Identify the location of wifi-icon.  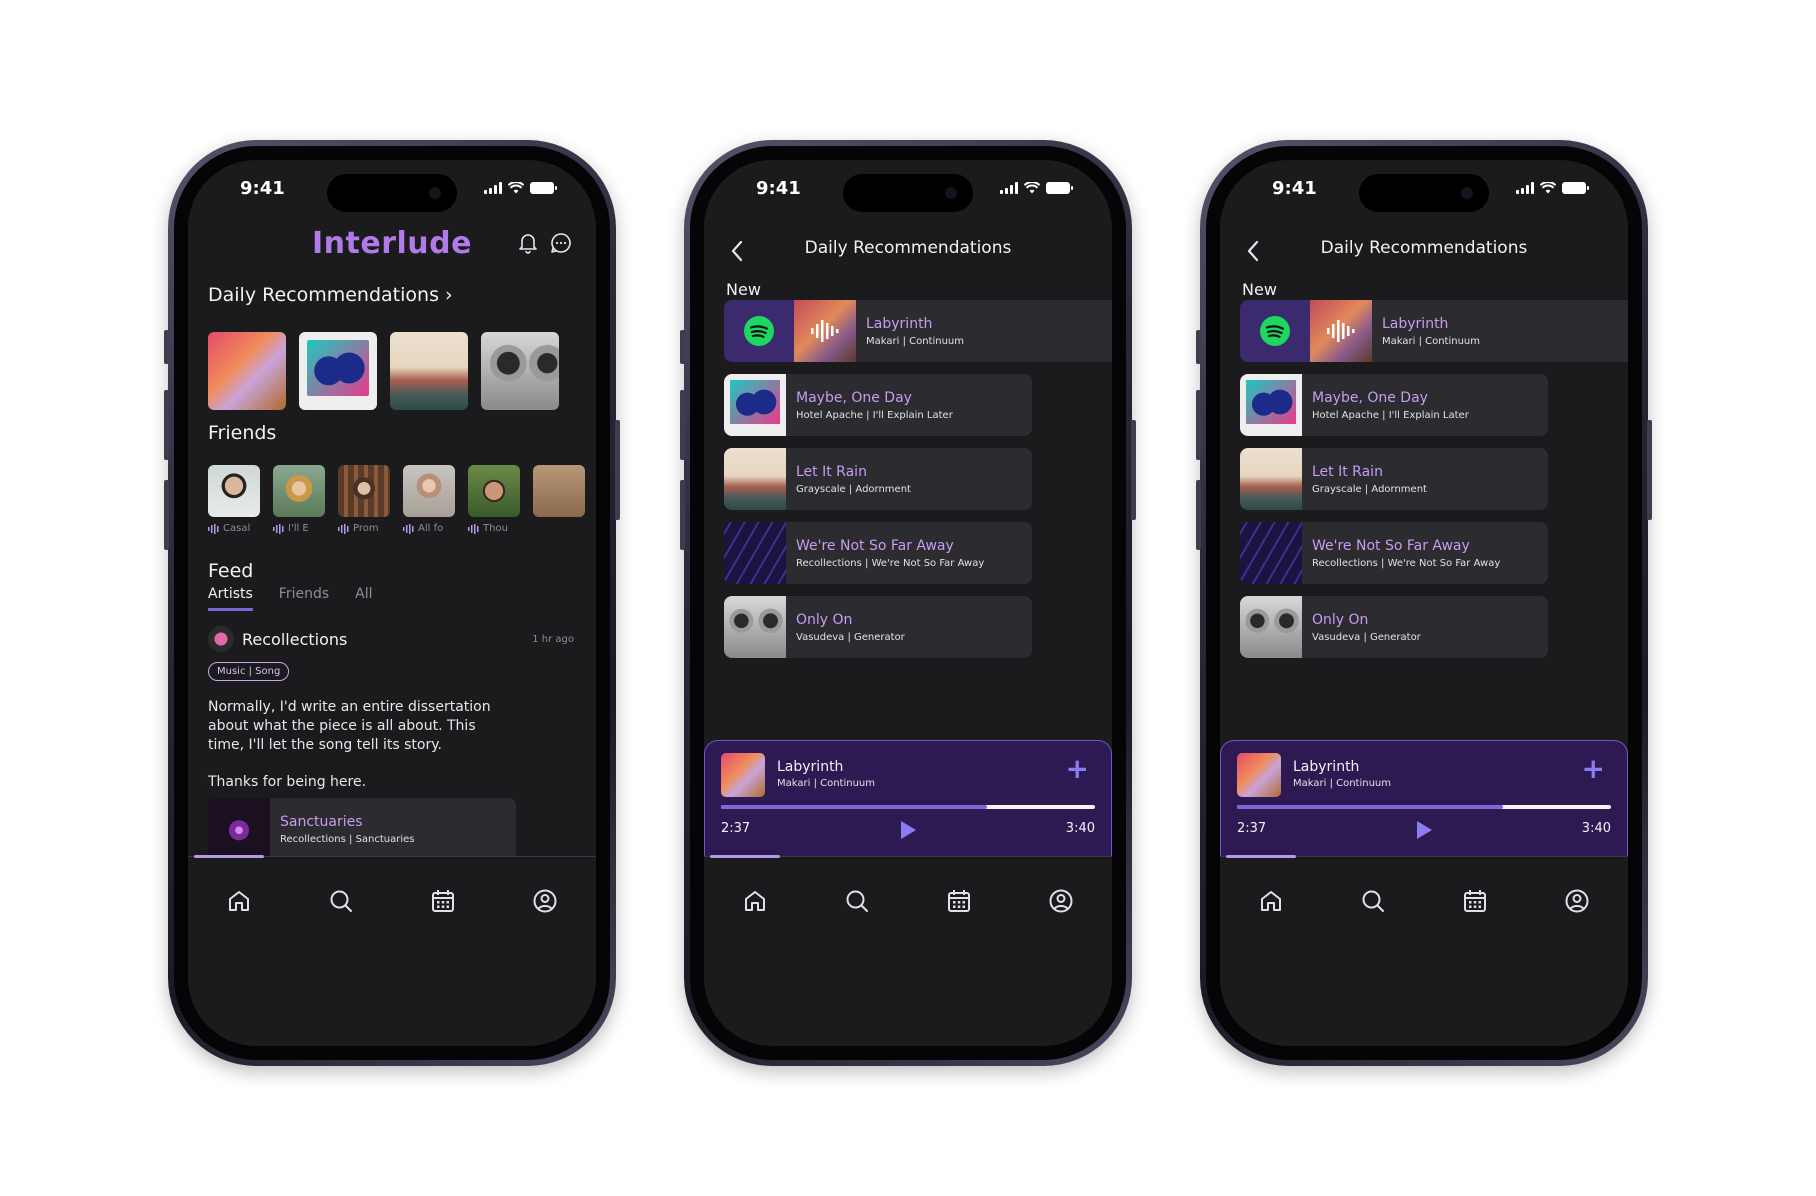
(516, 188).